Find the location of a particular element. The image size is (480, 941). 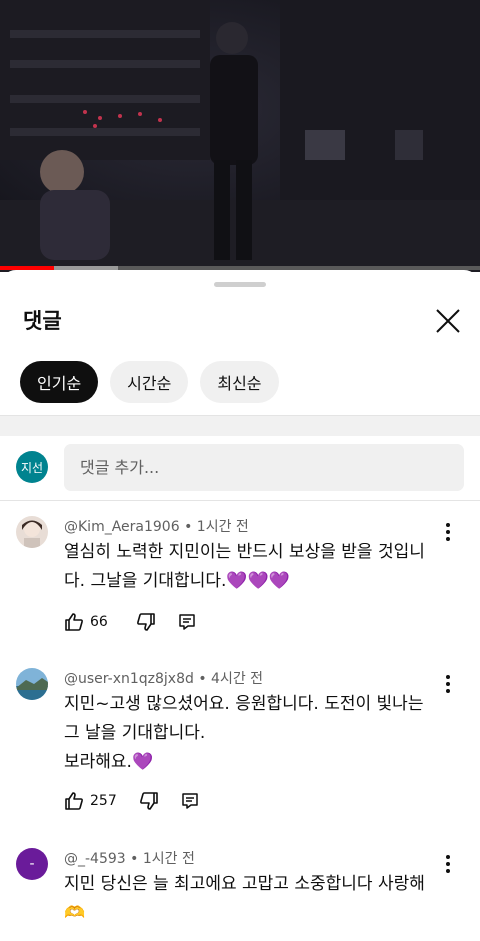

comment-text: 지민 당신은 늘 최고에요 고맙고 소중합니다 사랑해🫶 is located at coordinates (244, 898).